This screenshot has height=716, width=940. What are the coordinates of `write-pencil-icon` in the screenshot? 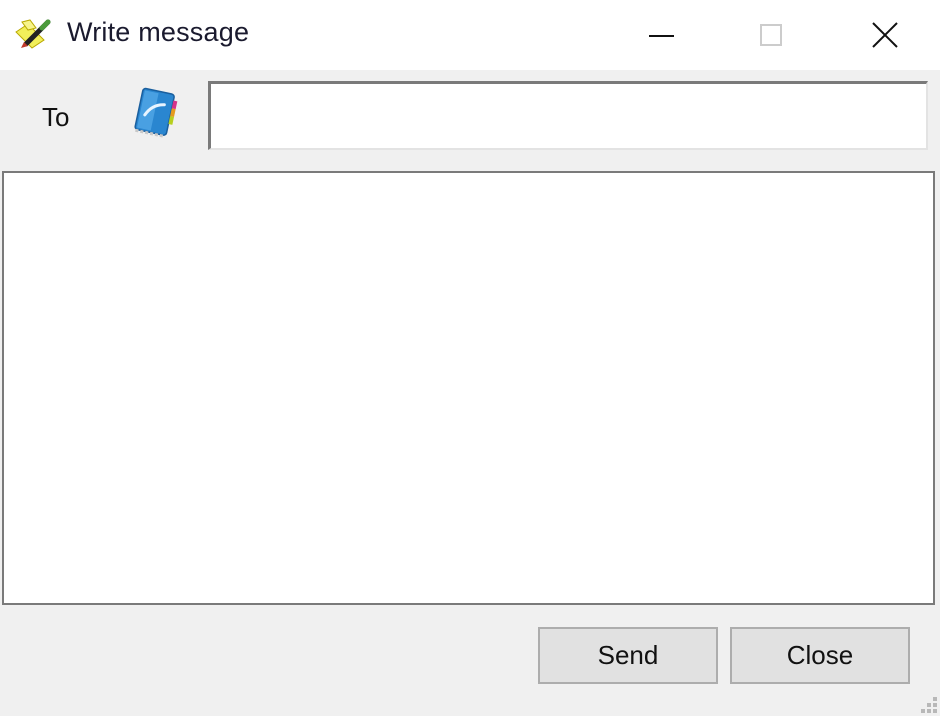 It's located at (33, 34).